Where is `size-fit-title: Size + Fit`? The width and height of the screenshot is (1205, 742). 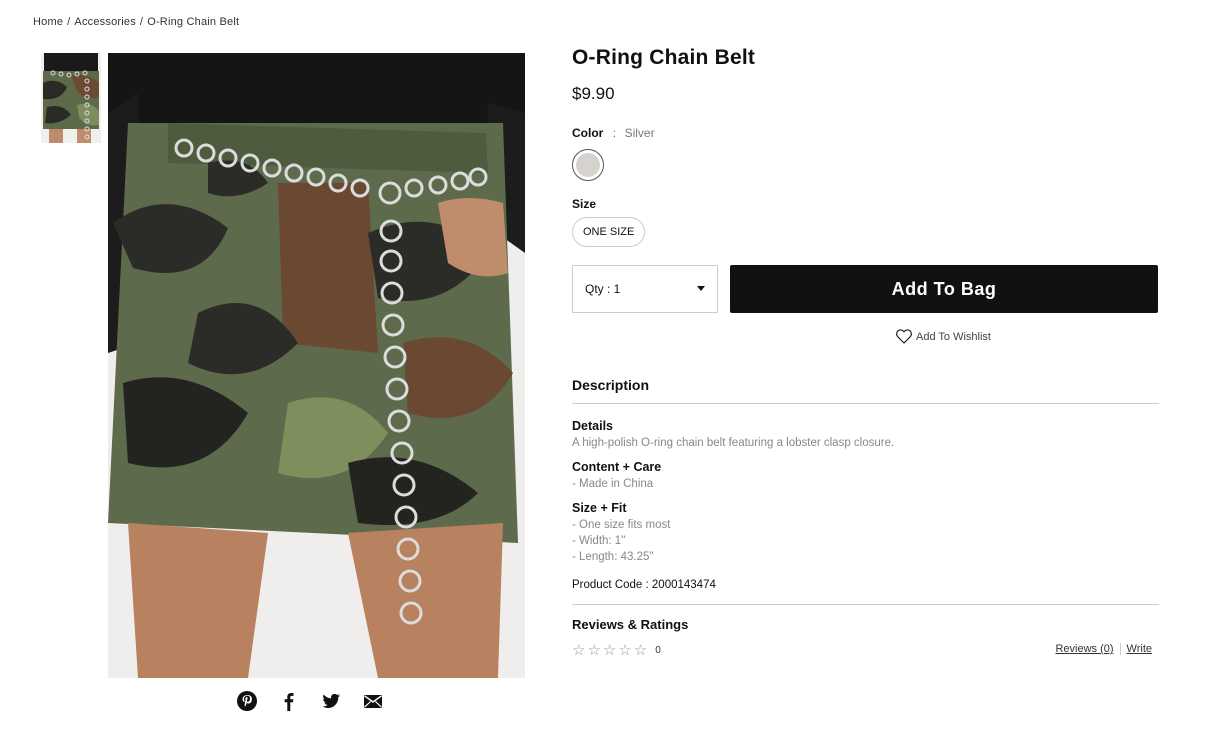 size-fit-title: Size + Fit is located at coordinates (599, 508).